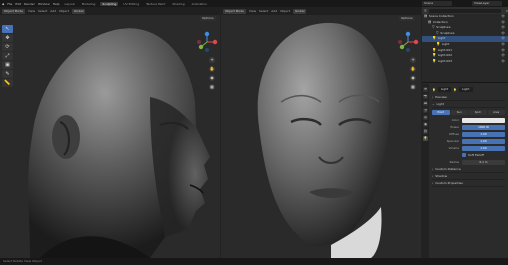  Describe the element at coordinates (413, 69) in the screenshot. I see `pan-hand-right-icon: ✋` at that location.